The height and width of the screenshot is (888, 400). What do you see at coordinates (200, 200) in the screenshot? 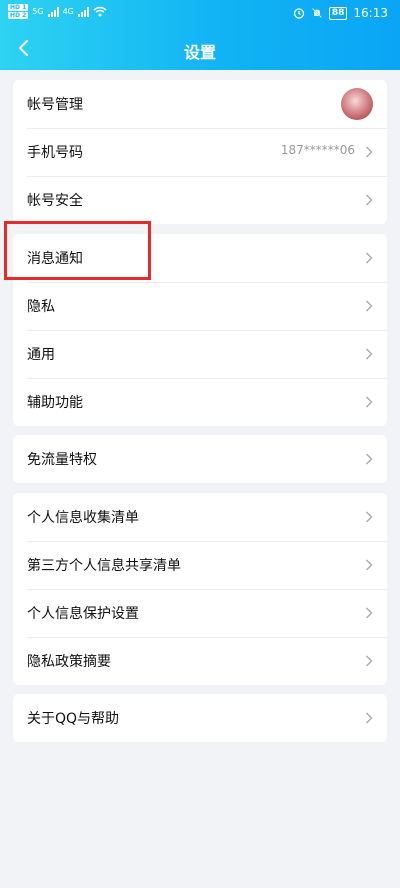
I see `account-security-item: 帐号安全` at bounding box center [200, 200].